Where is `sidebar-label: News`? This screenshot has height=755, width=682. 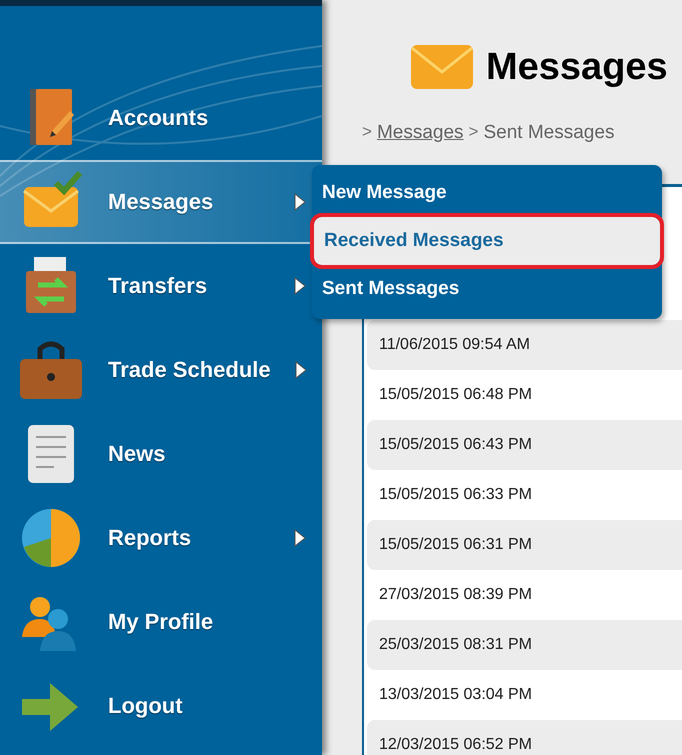
sidebar-label: News is located at coordinates (137, 454).